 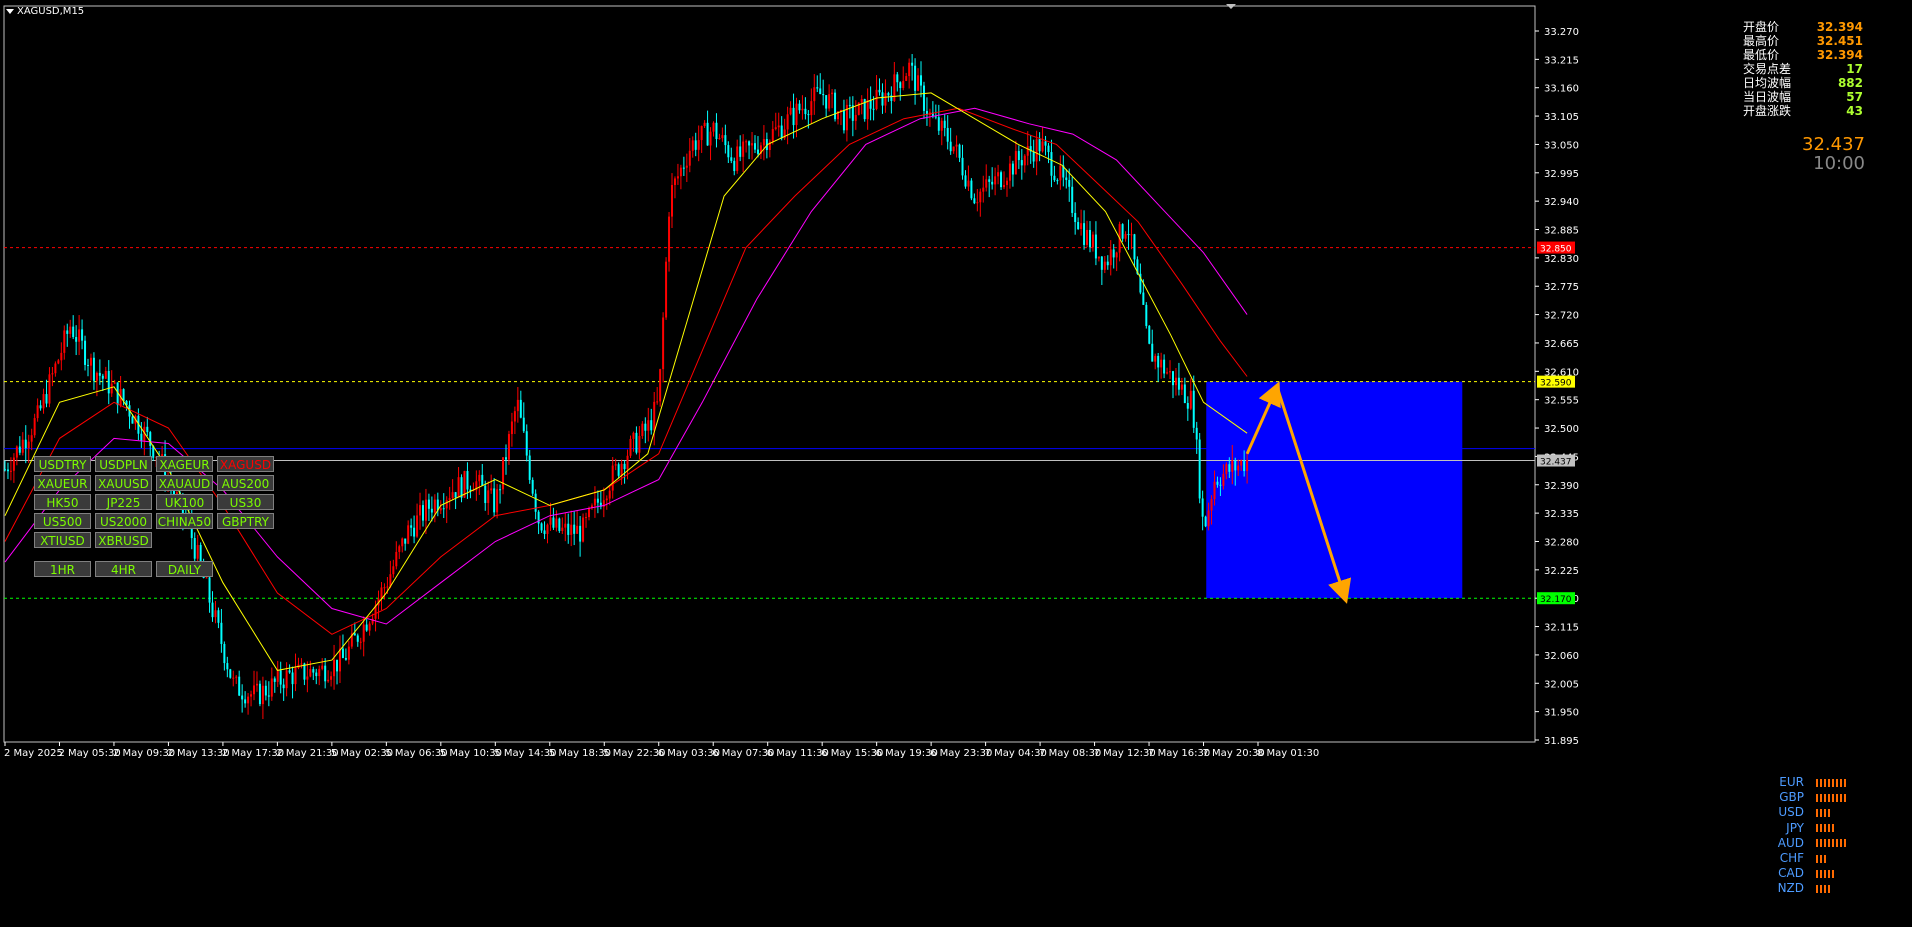 What do you see at coordinates (1807, 858) in the screenshot?
I see `strength-row: CHF` at bounding box center [1807, 858].